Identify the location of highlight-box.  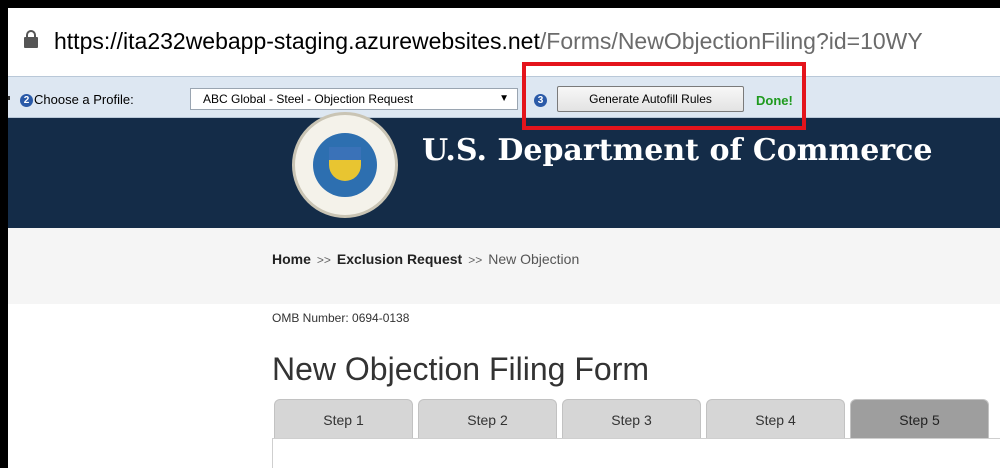
(664, 96).